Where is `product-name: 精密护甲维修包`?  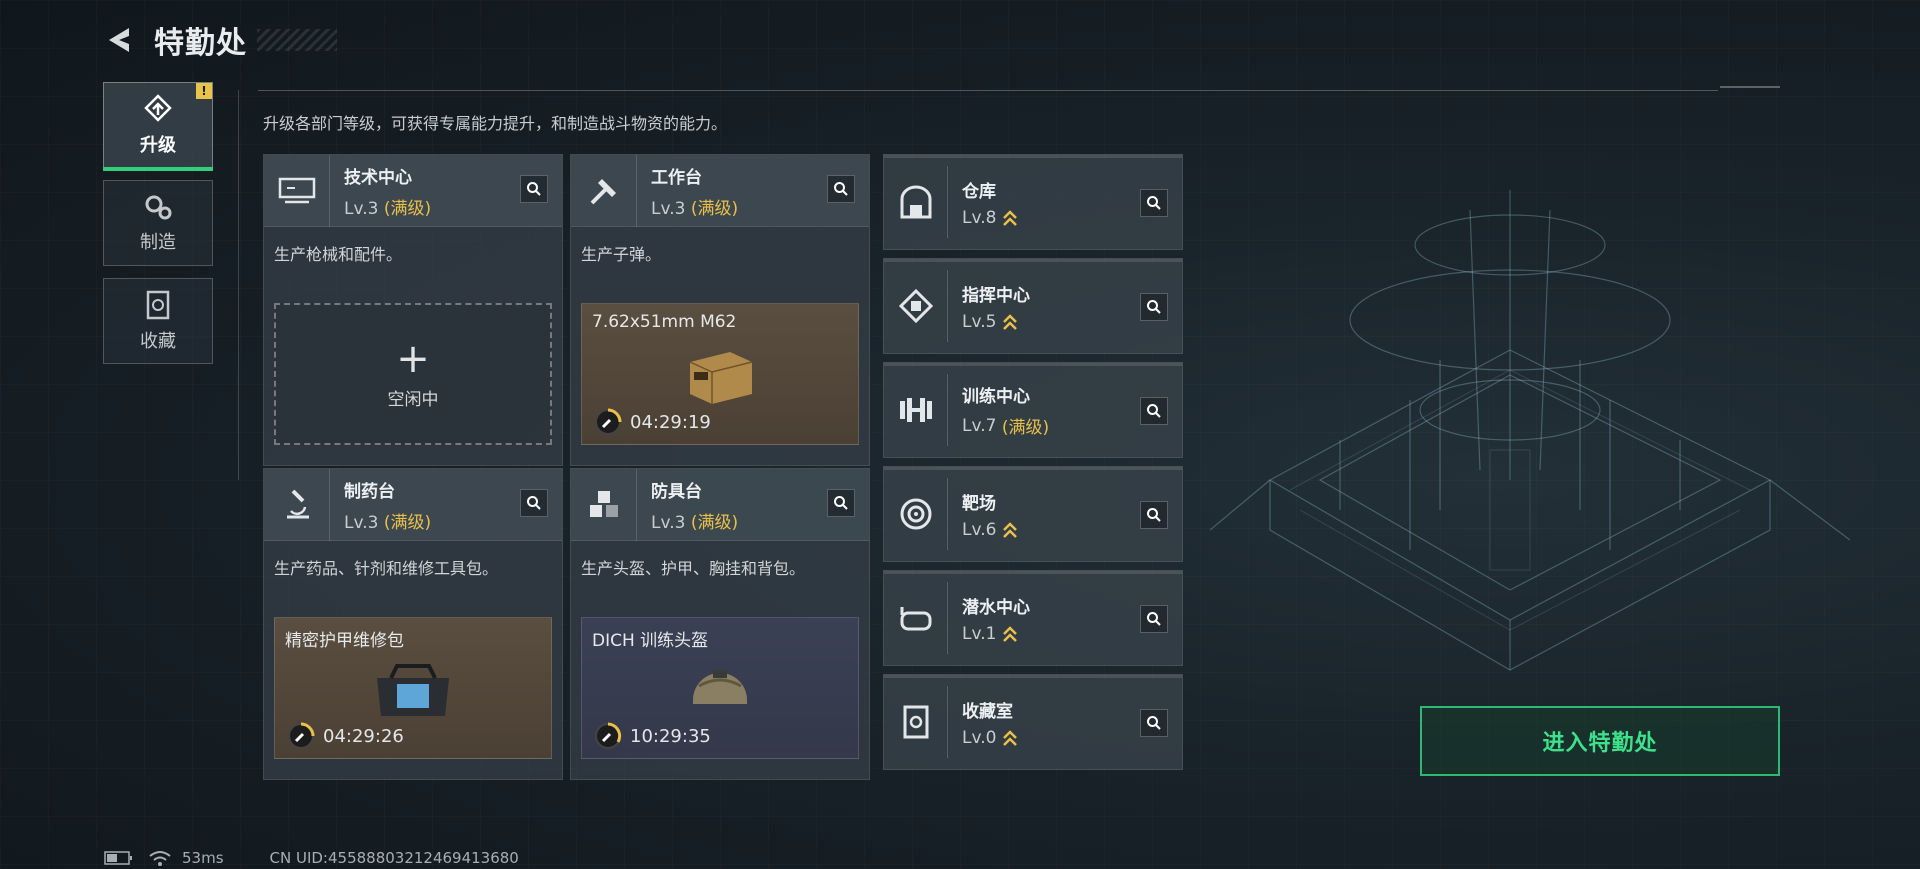 product-name: 精密护甲维修包 is located at coordinates (344, 641).